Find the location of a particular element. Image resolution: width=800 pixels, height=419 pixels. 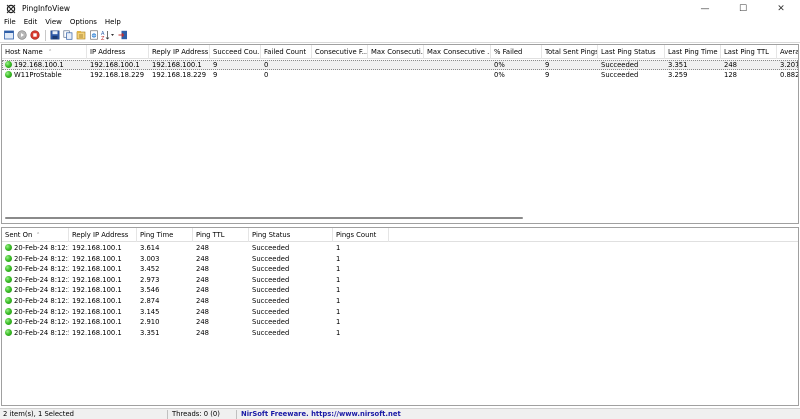

menu-options: Options is located at coordinates (83, 22).